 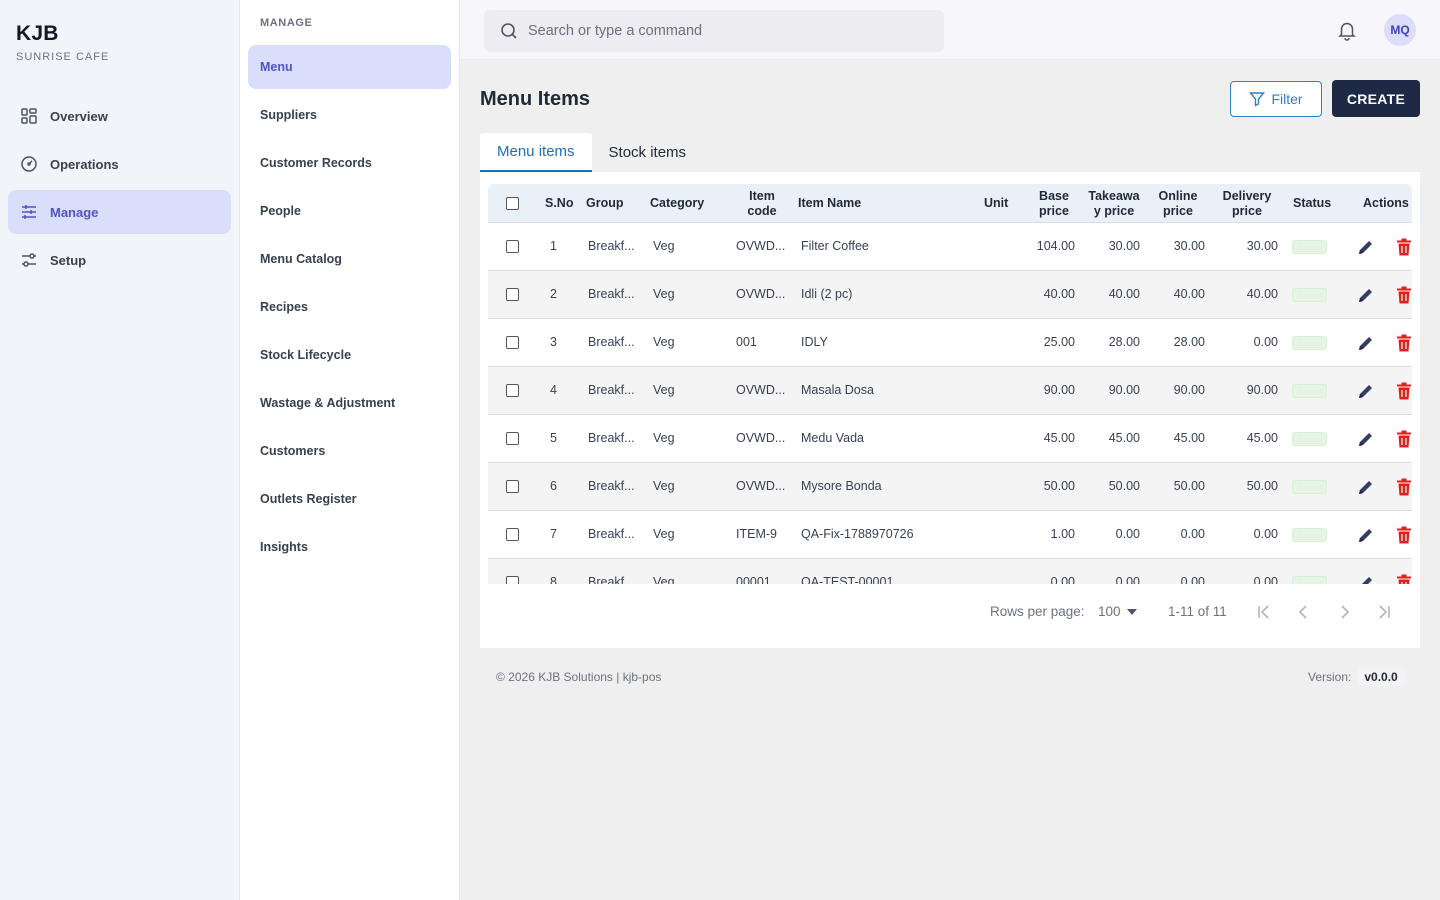 I want to click on header-sno: S.No, so click(x=559, y=203).